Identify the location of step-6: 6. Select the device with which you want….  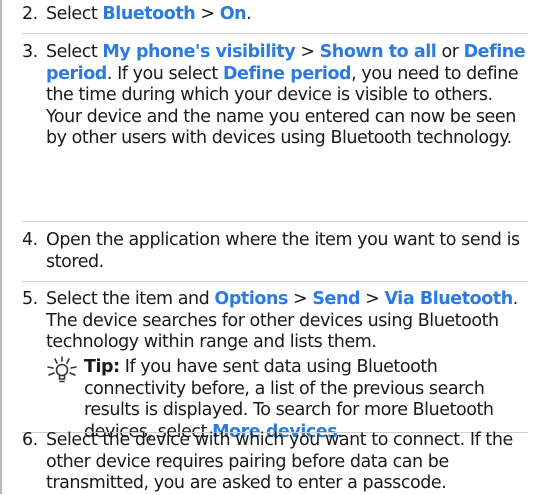
(276, 462).